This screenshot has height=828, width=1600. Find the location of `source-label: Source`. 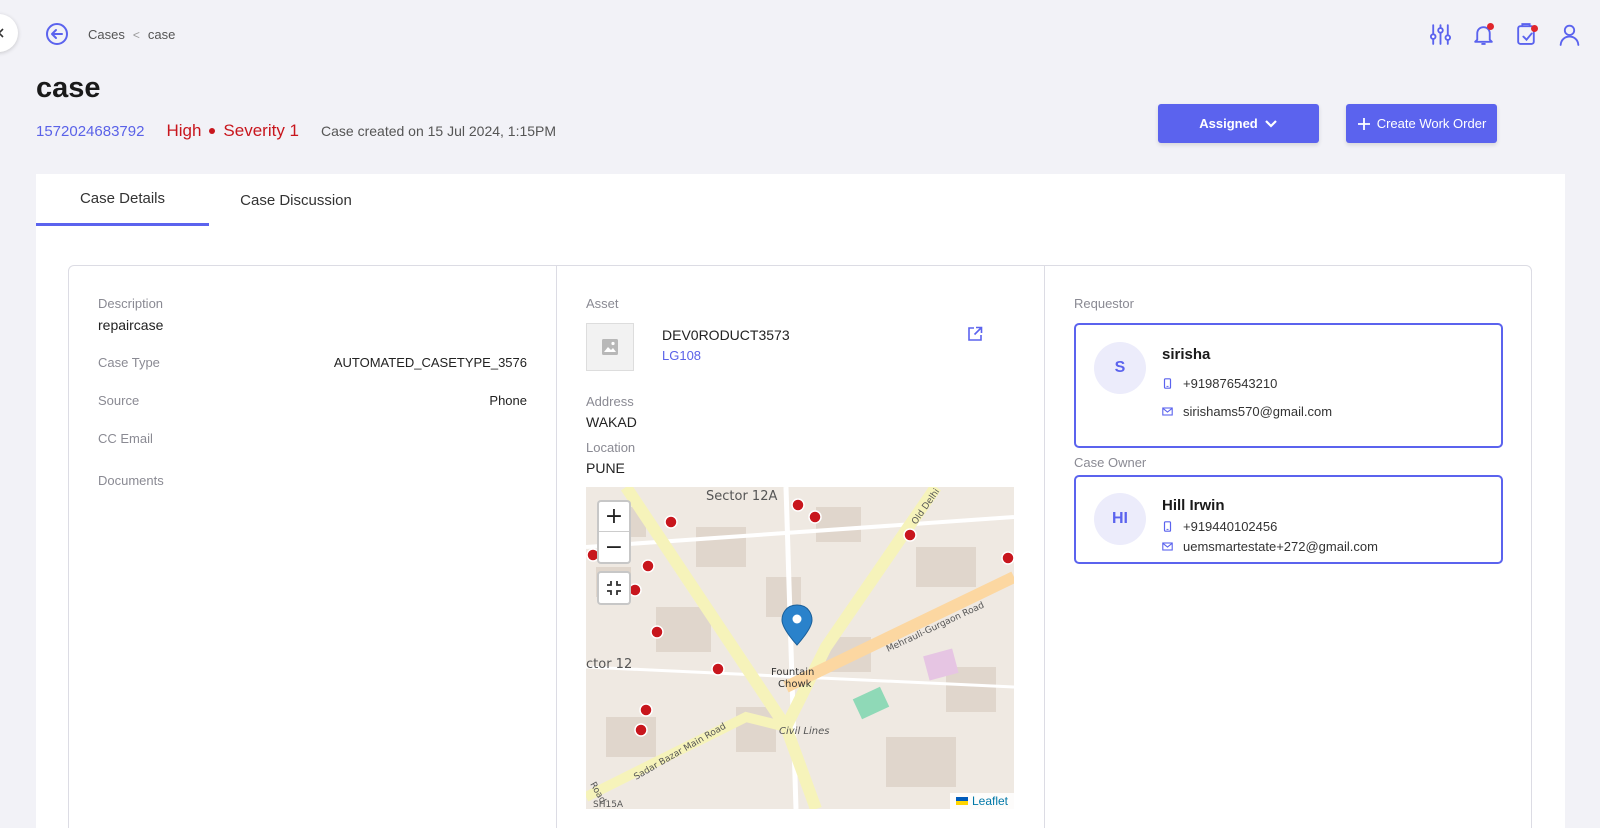

source-label: Source is located at coordinates (119, 400).